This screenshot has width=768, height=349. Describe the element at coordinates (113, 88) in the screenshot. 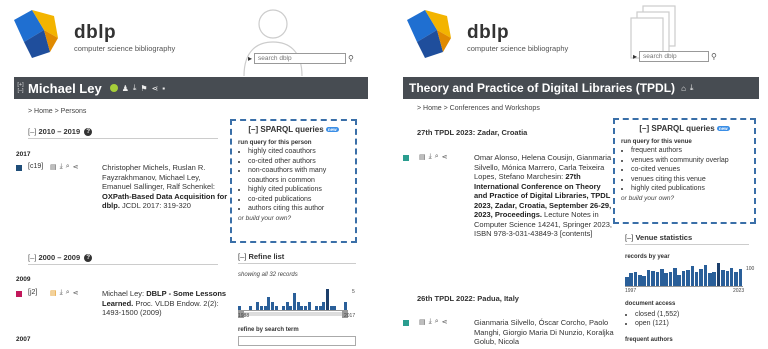

I see `orcid-icon` at that location.